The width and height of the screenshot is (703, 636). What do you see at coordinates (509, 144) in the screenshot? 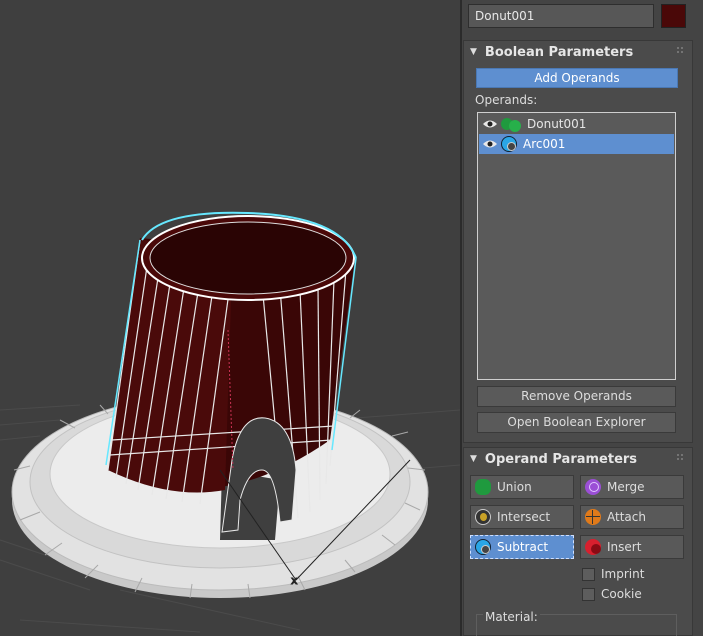
I see `subtract-op-icon` at bounding box center [509, 144].